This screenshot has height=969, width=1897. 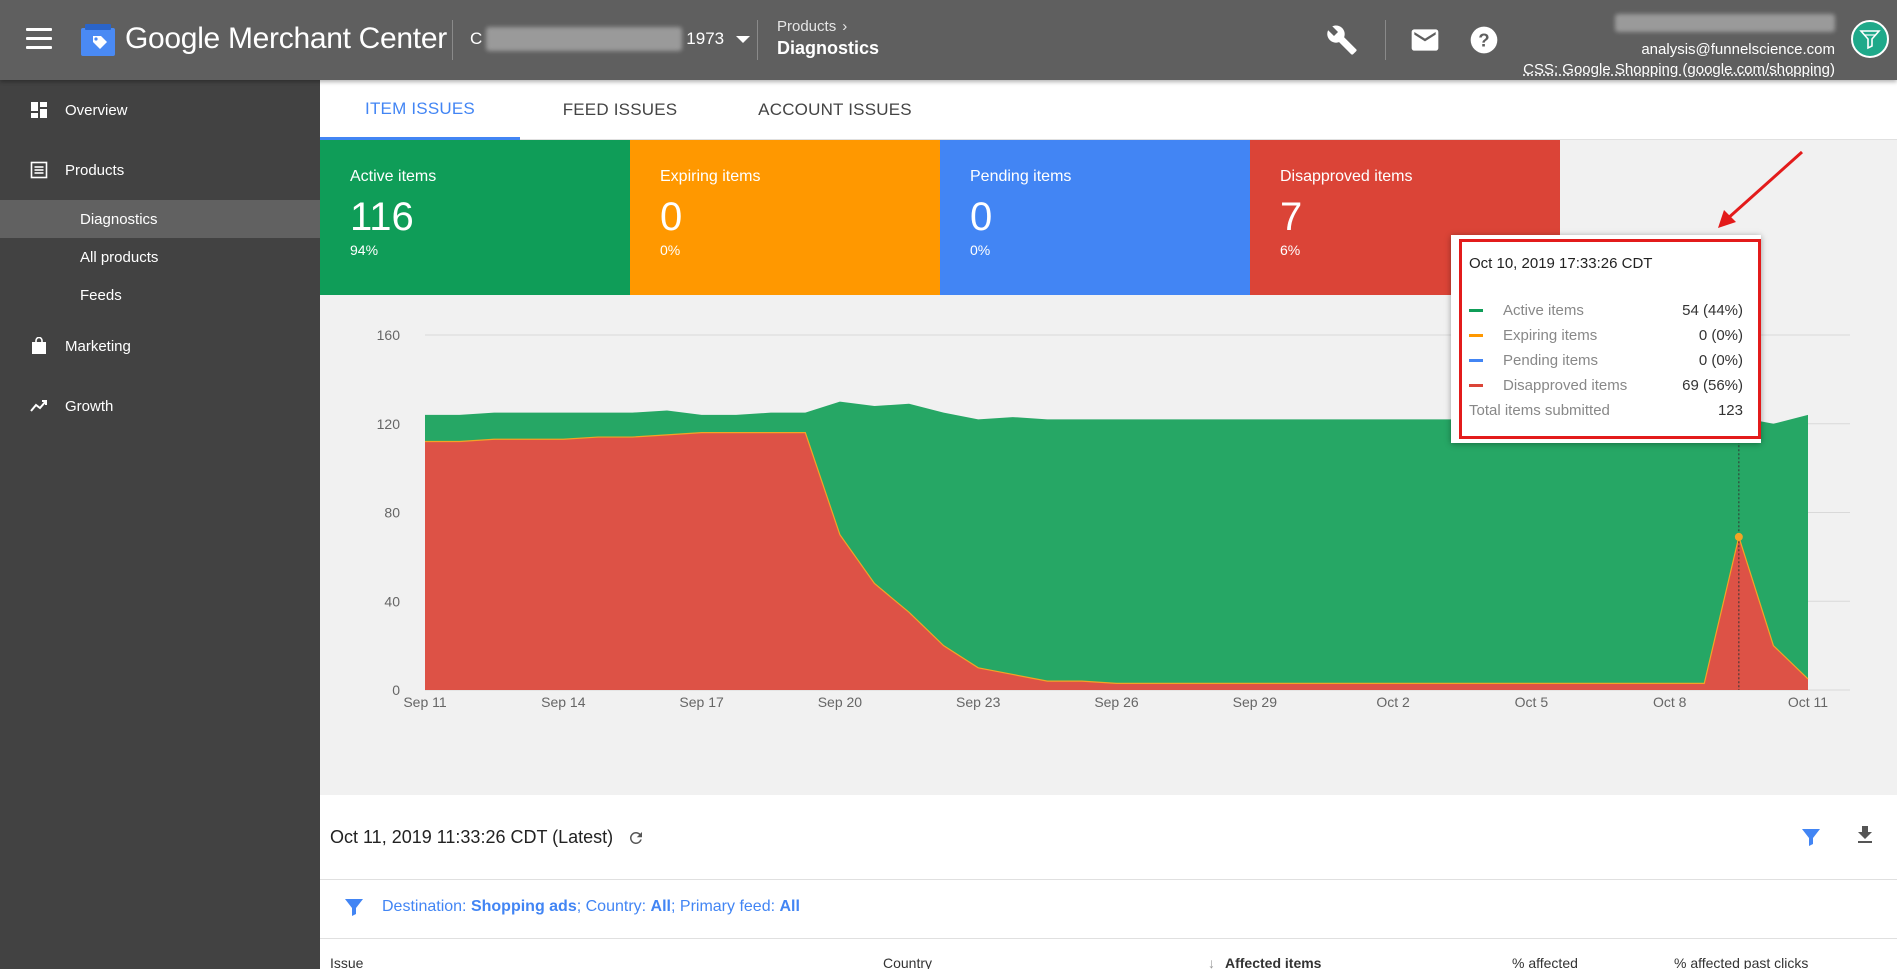 I want to click on avatar, so click(x=1870, y=39).